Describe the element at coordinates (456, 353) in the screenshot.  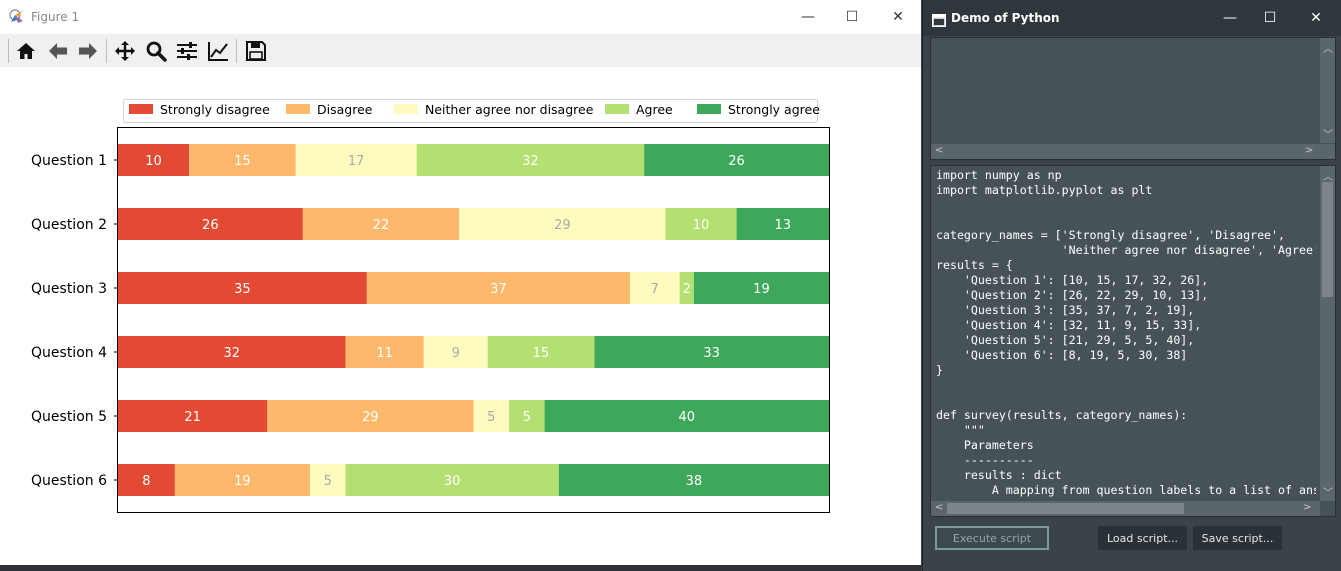
I see `bar-value-label: 9` at that location.